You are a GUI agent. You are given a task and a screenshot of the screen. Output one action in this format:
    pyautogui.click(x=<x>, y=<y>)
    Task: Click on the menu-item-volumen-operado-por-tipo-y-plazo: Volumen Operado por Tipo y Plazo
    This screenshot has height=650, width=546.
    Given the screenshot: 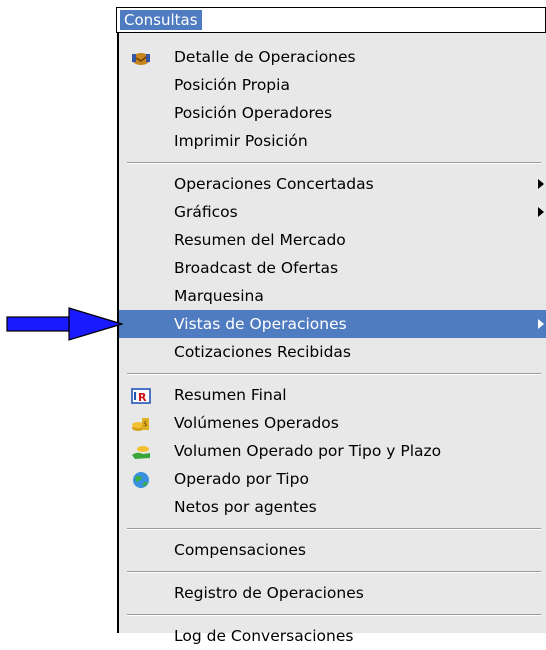 What is the action you would take?
    pyautogui.click(x=332, y=451)
    